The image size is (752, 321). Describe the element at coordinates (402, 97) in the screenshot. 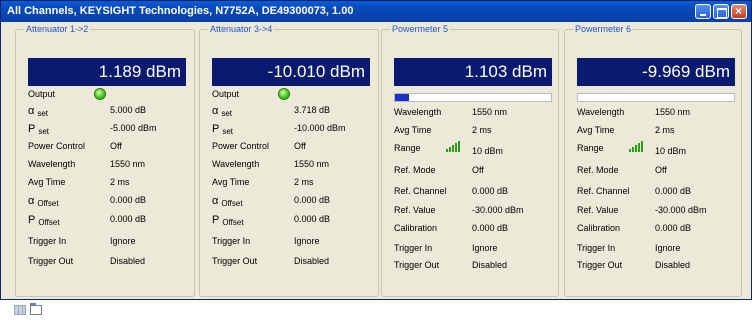

I see `power-level-fill` at that location.